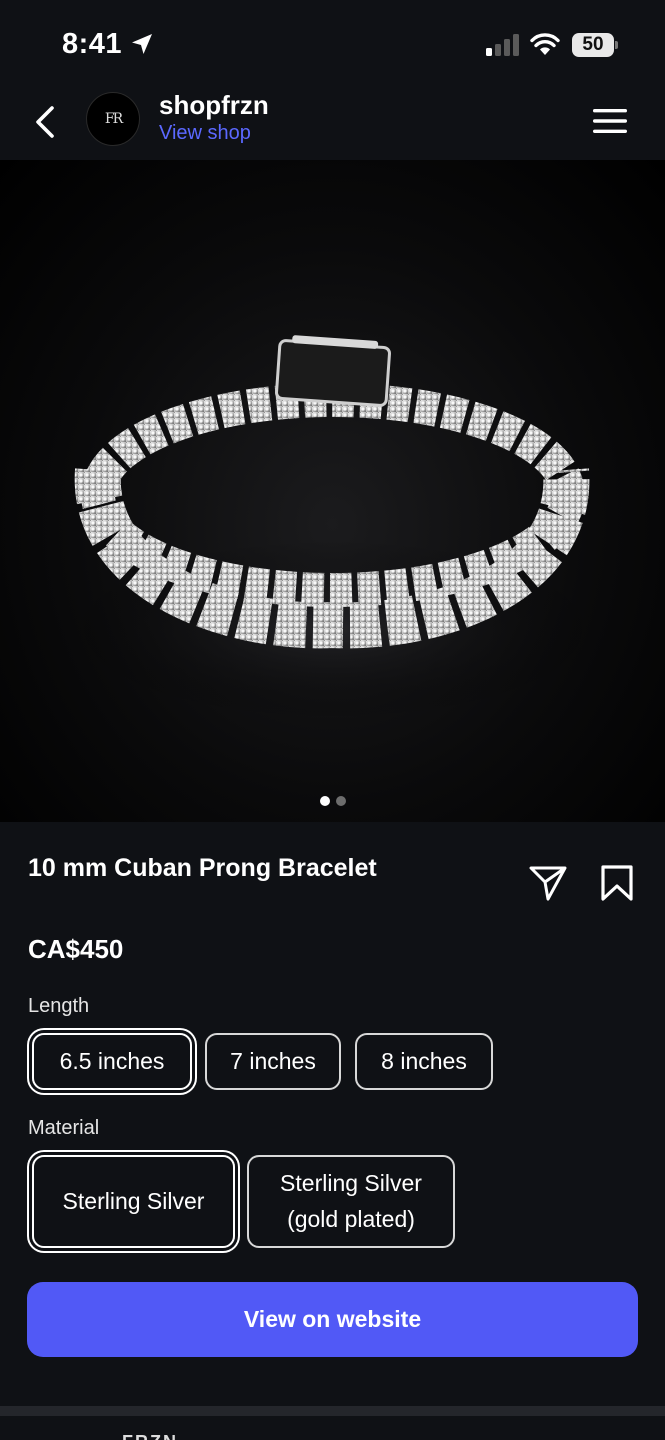 The height and width of the screenshot is (1440, 665). Describe the element at coordinates (202, 868) in the screenshot. I see `product-title: 10 mm Cuban Prong Bracelet` at that location.